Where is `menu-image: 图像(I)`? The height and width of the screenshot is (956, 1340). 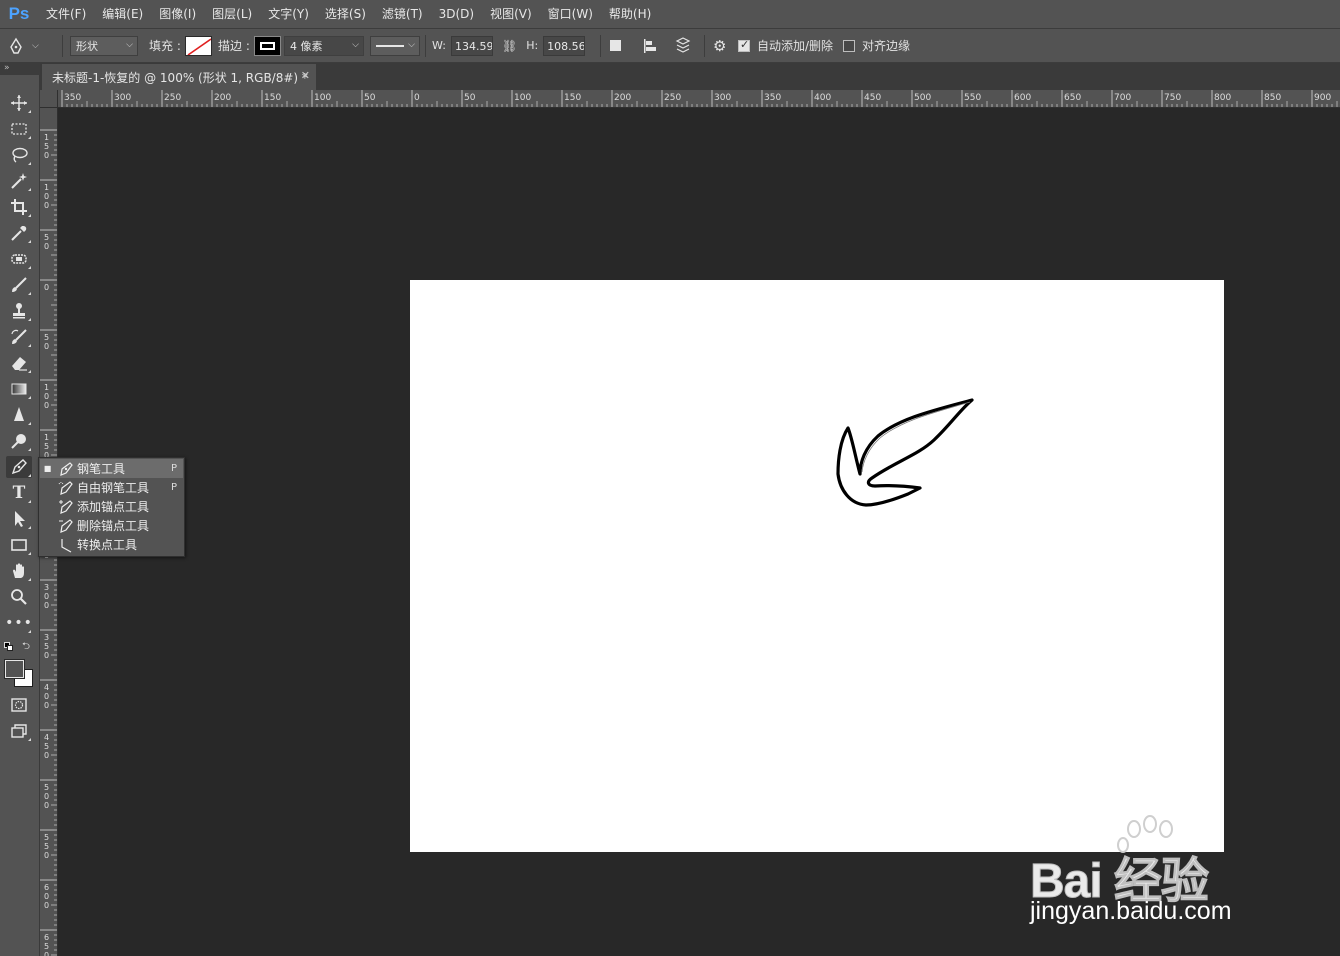 menu-image: 图像(I) is located at coordinates (177, 14).